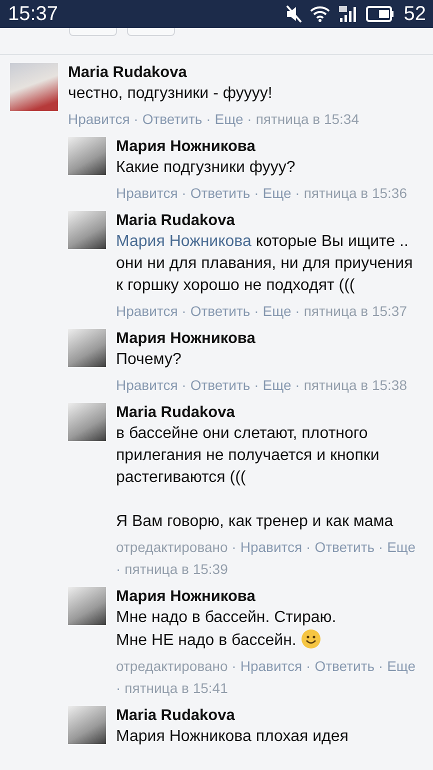 The image size is (433, 770). What do you see at coordinates (255, 478) in the screenshot?
I see `comment-text: в бассейне они слетают, плотного прилегания не получается и кнопки растегиваются ((( Я Вам говорю, как тренер и как мама` at bounding box center [255, 478].